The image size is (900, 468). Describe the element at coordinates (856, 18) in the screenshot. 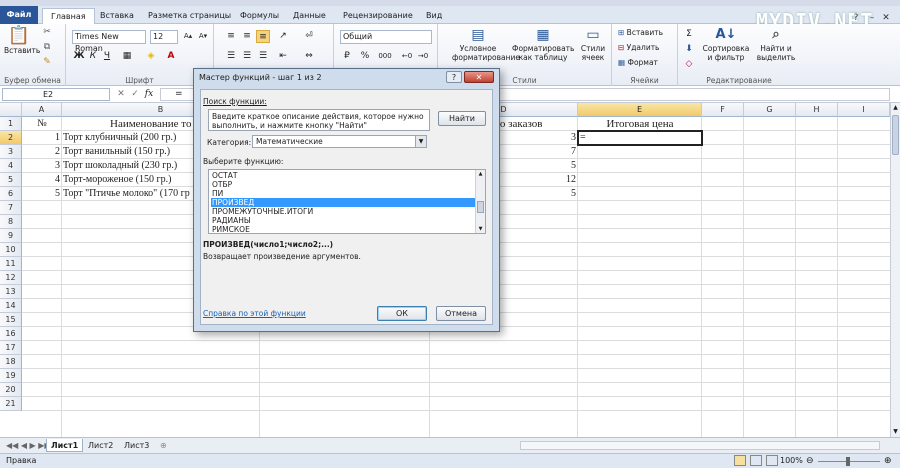

I see `help-icon: ?` at that location.